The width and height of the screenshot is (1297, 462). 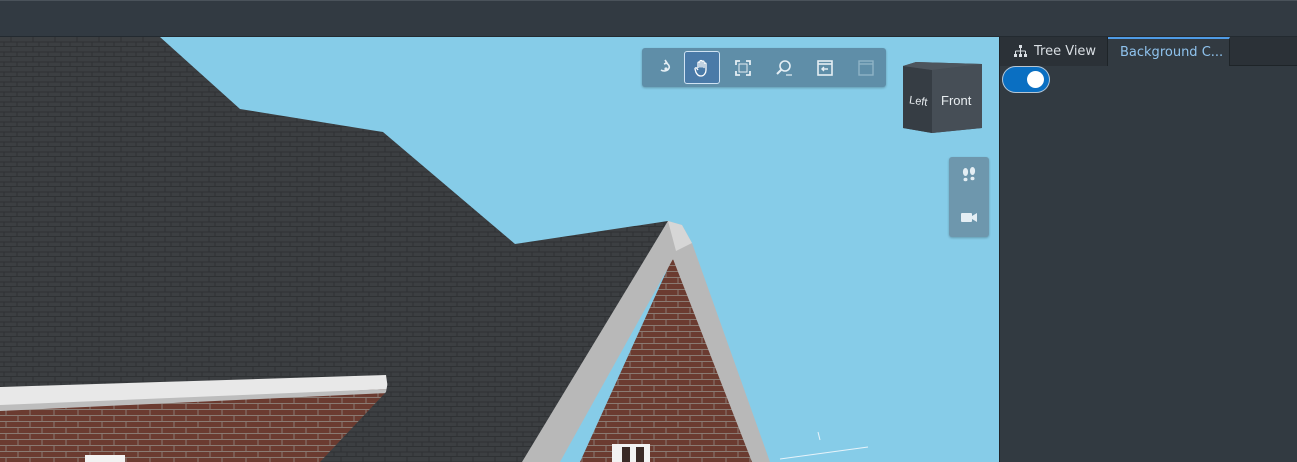 I want to click on walk-button, so click(x=969, y=175).